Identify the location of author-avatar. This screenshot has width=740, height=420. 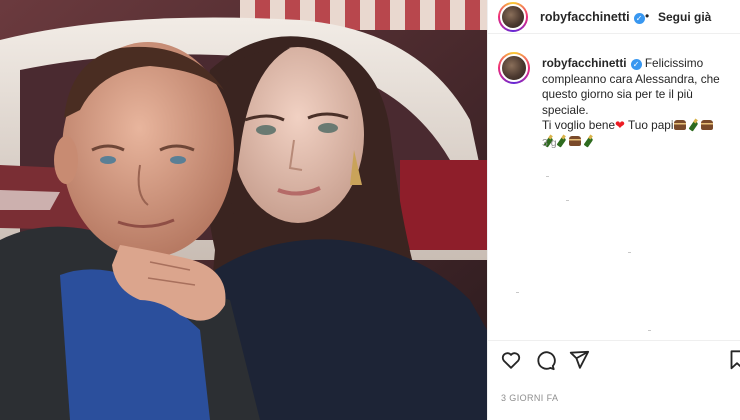
(513, 17).